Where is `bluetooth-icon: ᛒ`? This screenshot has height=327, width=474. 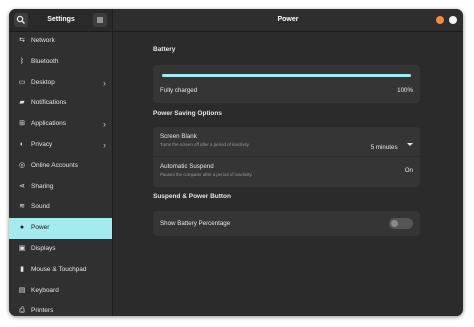
bluetooth-icon: ᛒ is located at coordinates (22, 61).